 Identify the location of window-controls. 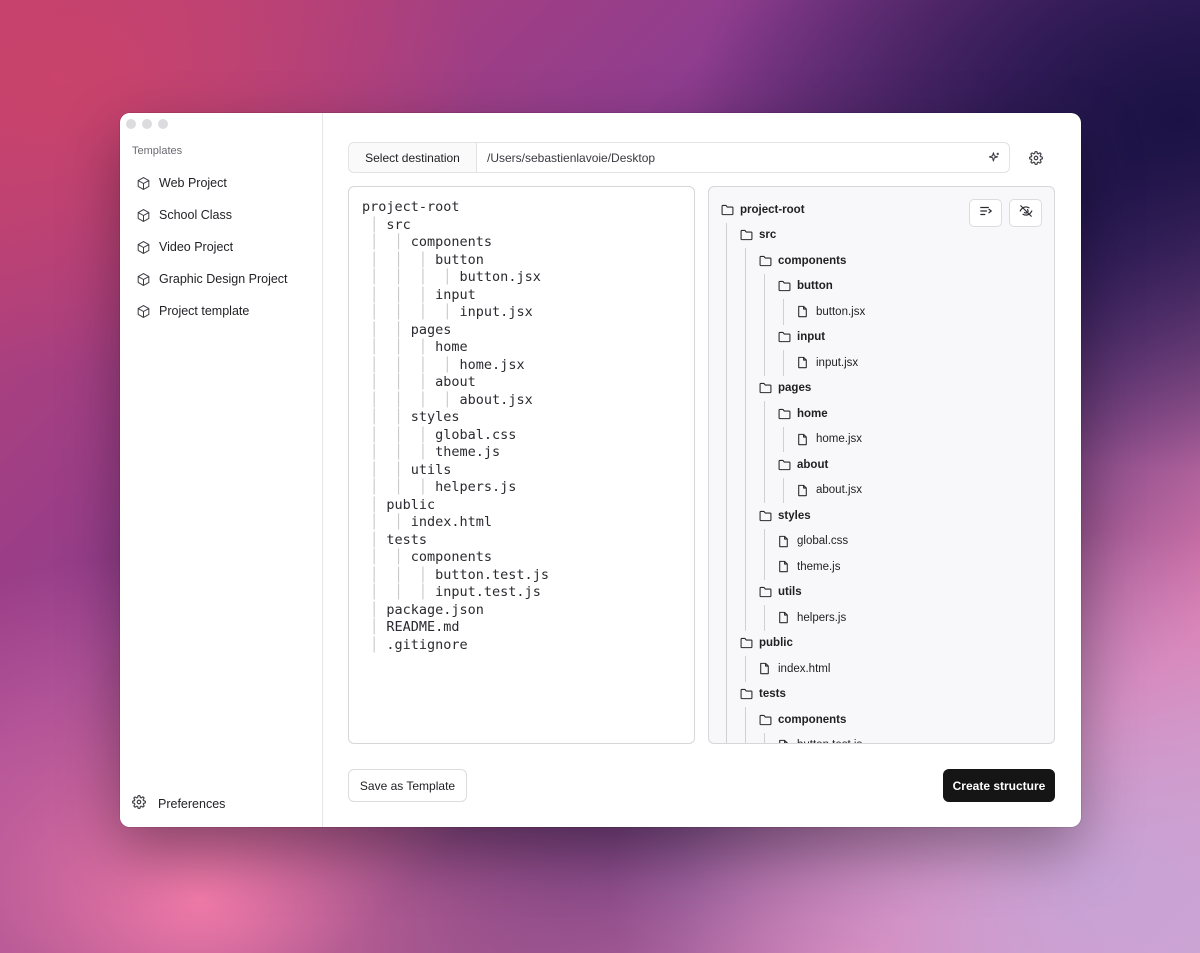
(147, 124).